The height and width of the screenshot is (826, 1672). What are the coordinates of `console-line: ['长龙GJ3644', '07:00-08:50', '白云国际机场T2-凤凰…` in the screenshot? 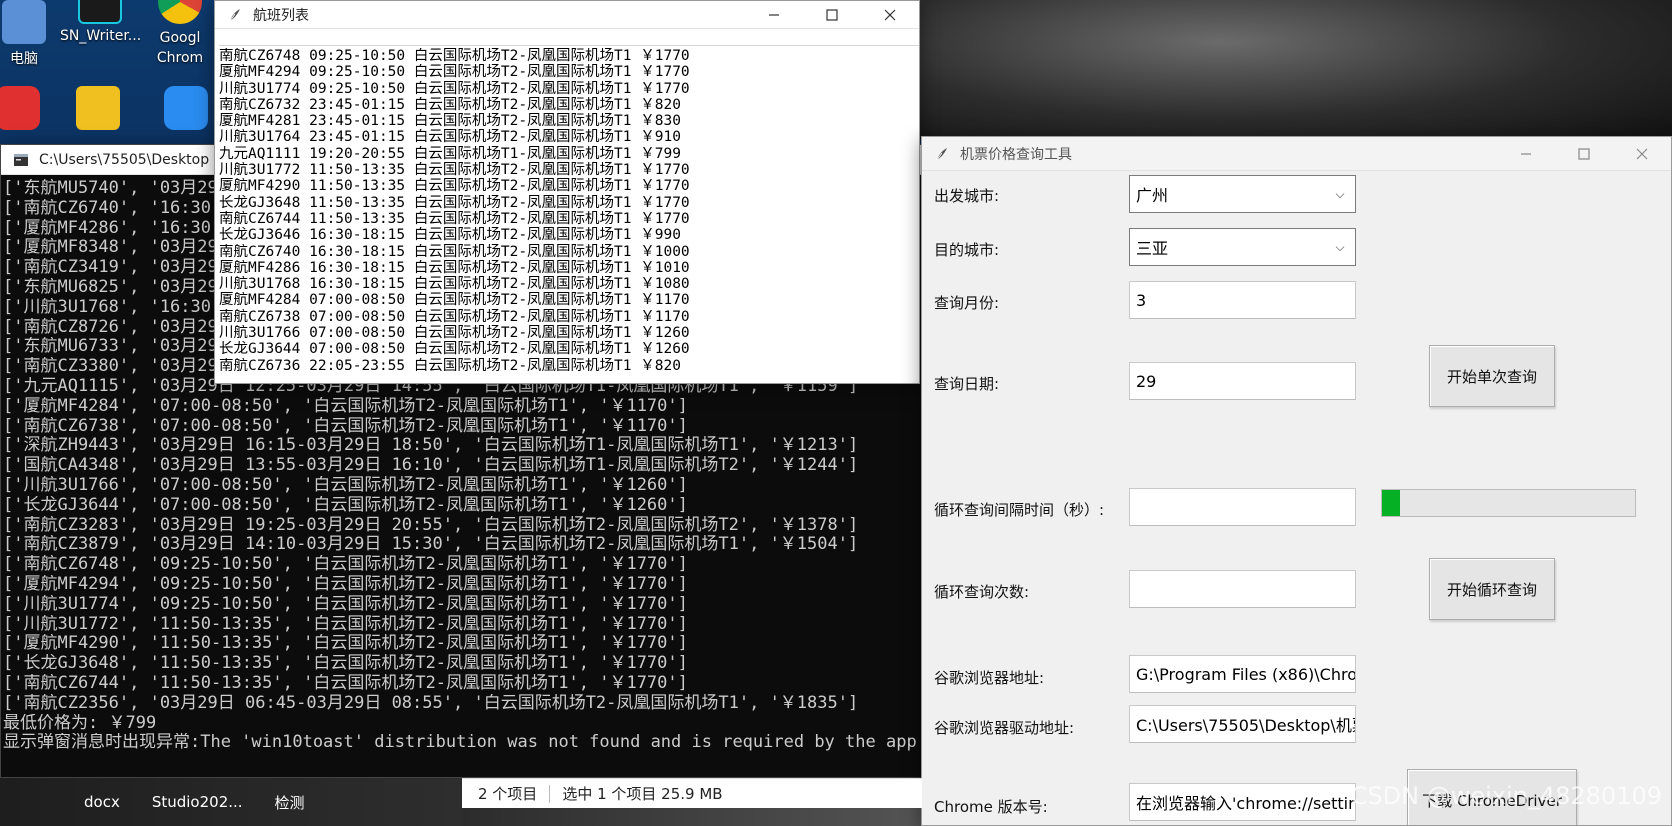 It's located at (345, 505).